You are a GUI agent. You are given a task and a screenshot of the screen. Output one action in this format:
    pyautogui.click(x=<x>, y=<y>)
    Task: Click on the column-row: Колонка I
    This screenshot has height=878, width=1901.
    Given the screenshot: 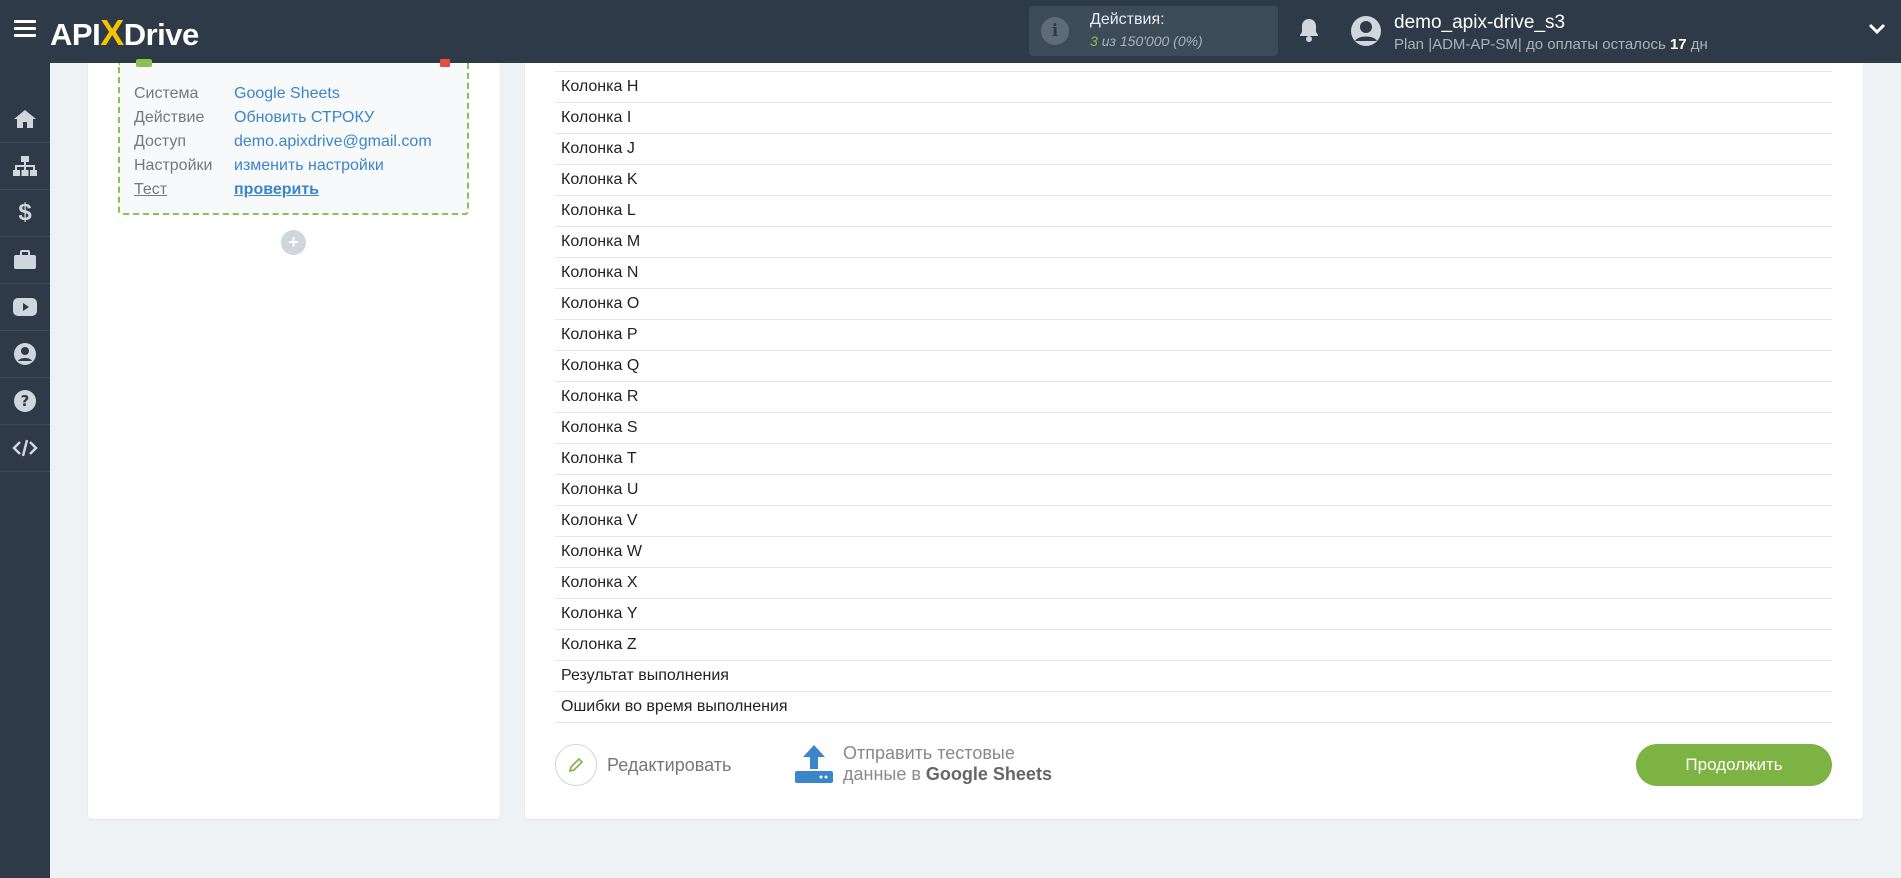 What is the action you would take?
    pyautogui.click(x=1193, y=118)
    